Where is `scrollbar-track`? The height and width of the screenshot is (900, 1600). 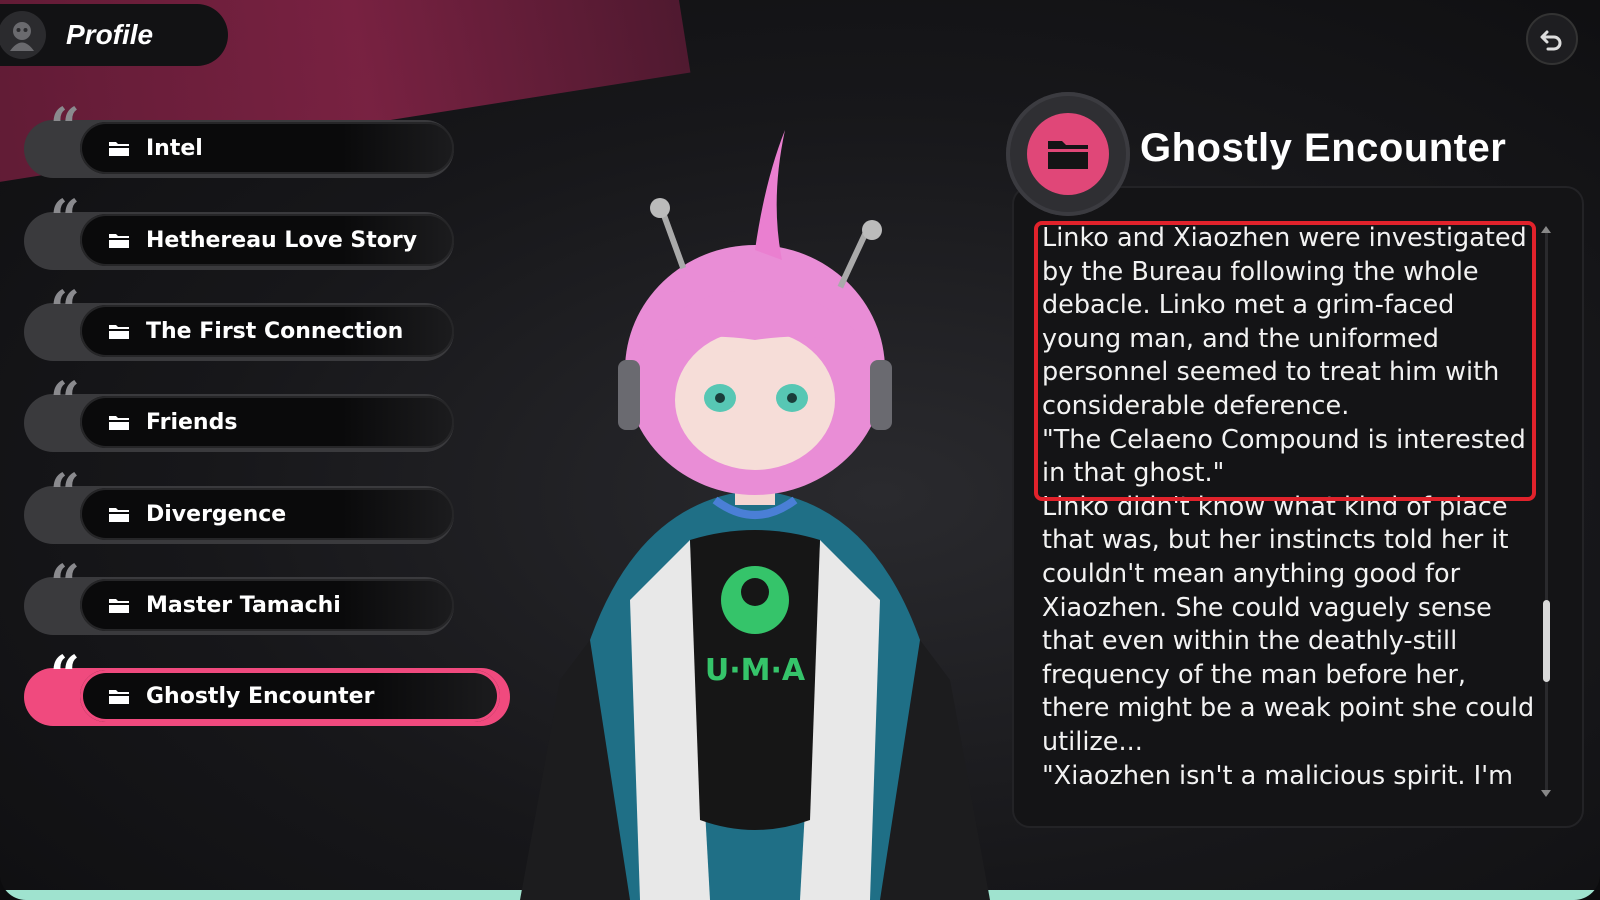
scrollbar-track is located at coordinates (1546, 512).